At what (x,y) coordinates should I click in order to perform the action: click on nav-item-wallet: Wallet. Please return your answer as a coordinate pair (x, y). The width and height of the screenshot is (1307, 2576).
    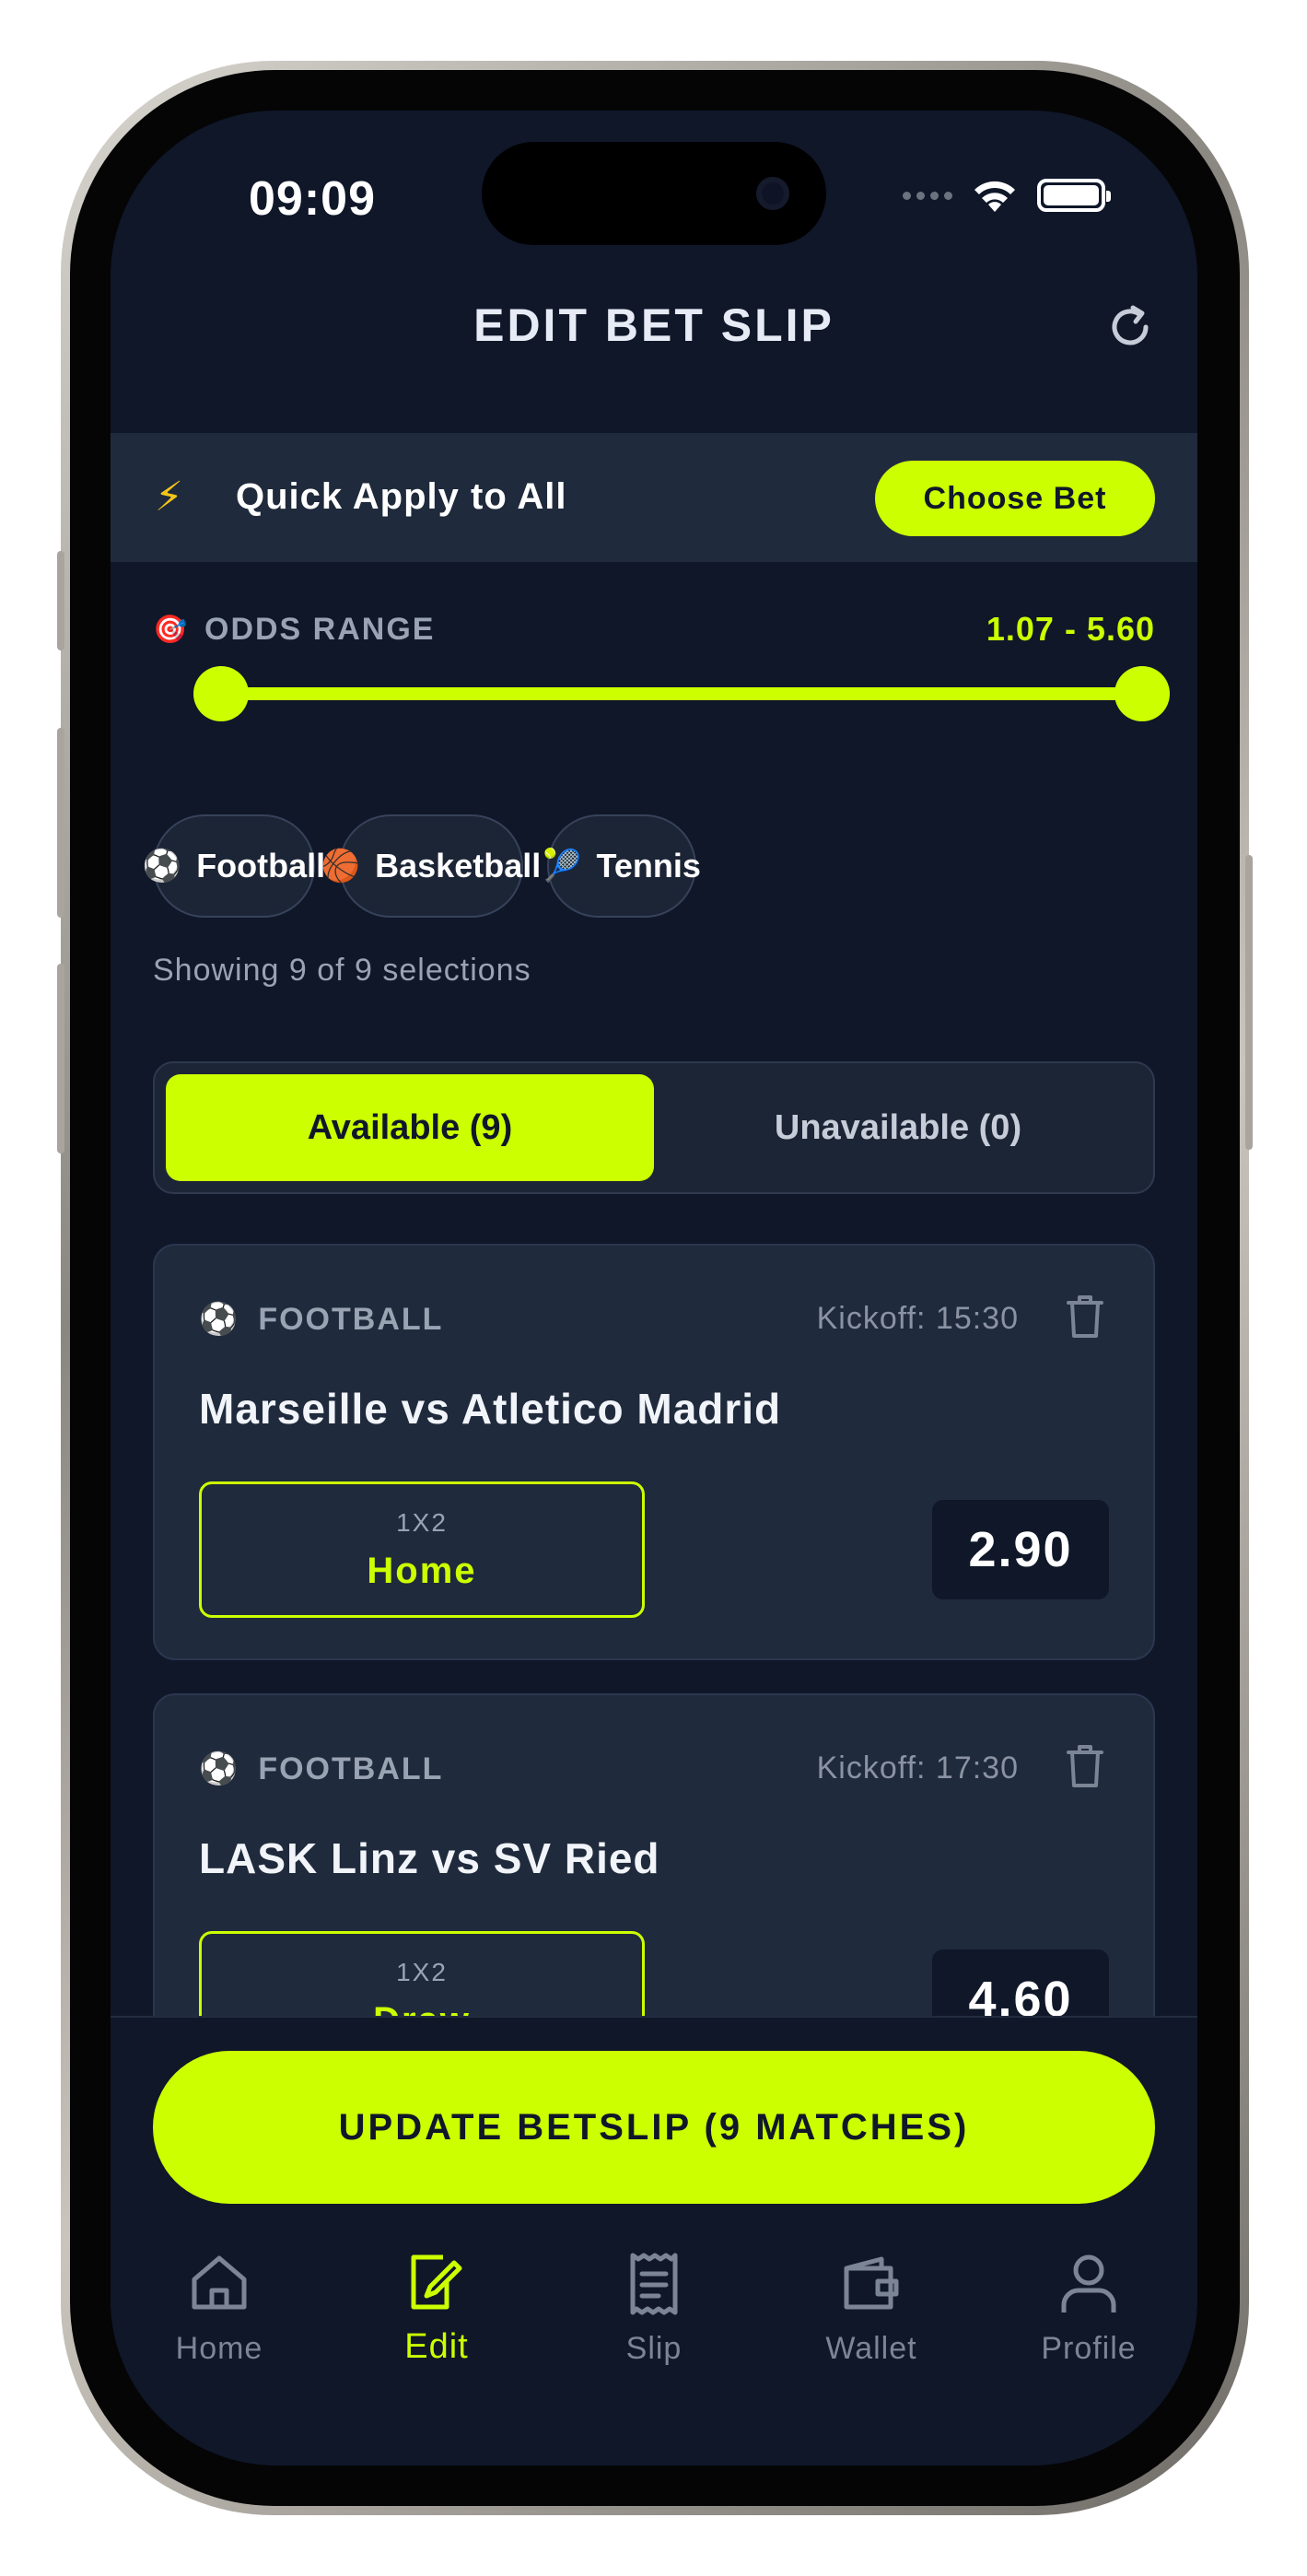
    Looking at the image, I should click on (871, 2308).